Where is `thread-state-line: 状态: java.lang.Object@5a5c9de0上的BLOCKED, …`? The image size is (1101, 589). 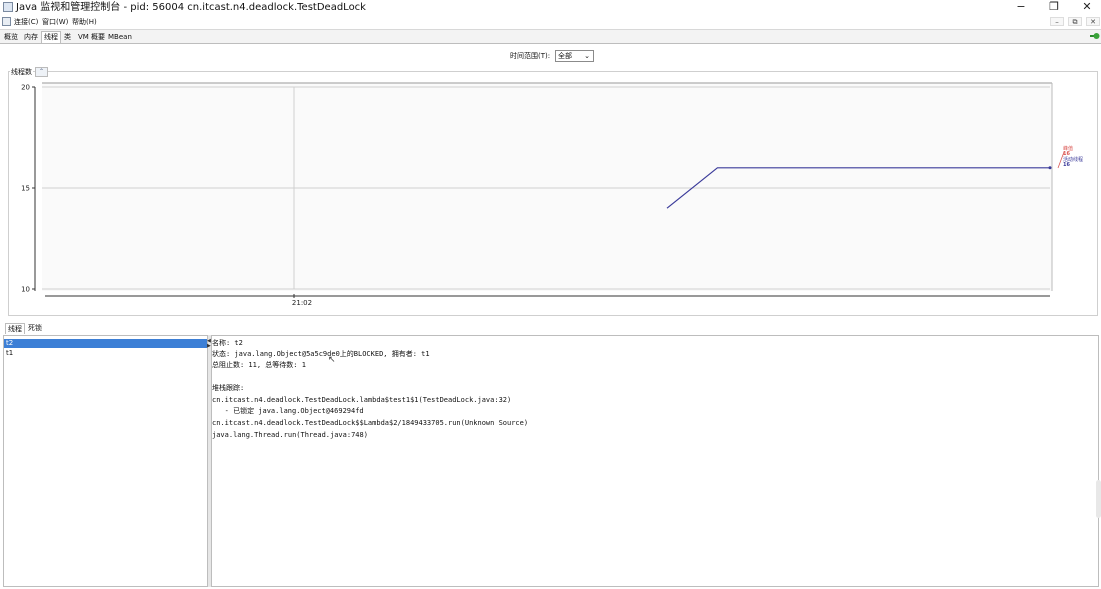 thread-state-line: 状态: java.lang.Object@5a5c9de0上的BLOCKED, … is located at coordinates (321, 354).